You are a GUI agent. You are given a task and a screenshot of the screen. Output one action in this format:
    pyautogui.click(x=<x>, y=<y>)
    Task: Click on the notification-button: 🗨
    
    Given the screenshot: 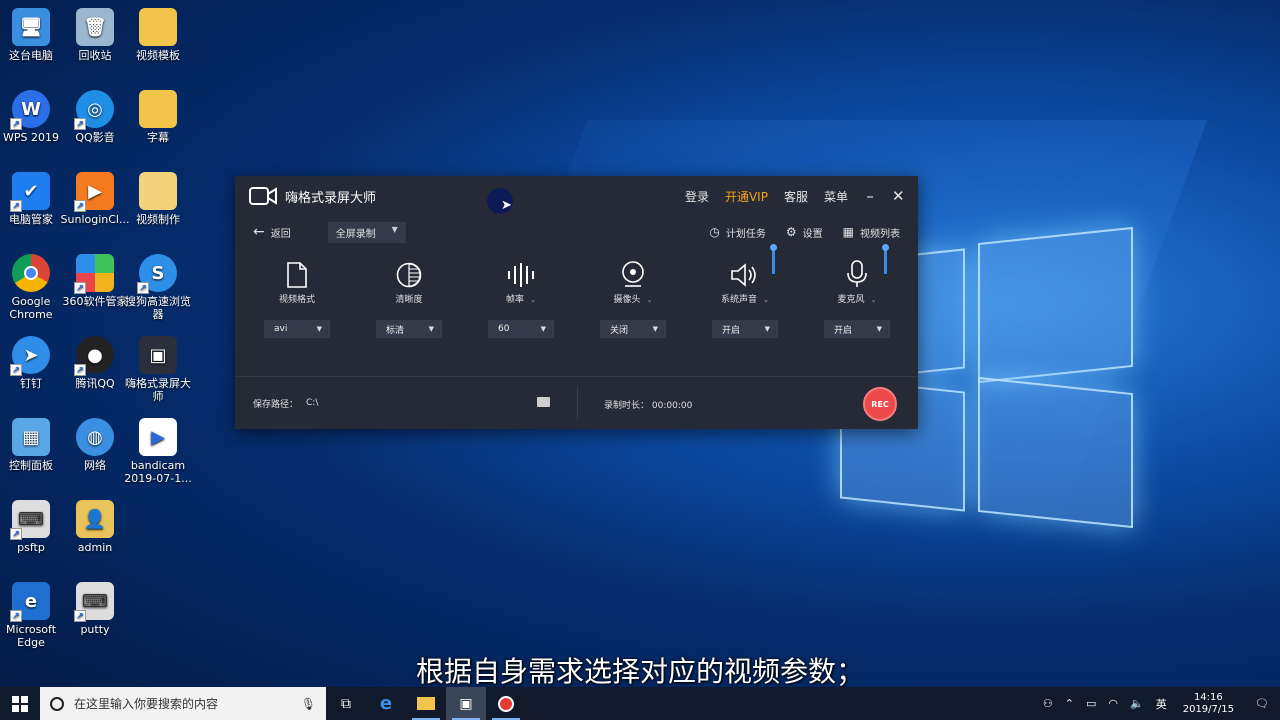 What is the action you would take?
    pyautogui.click(x=1262, y=703)
    